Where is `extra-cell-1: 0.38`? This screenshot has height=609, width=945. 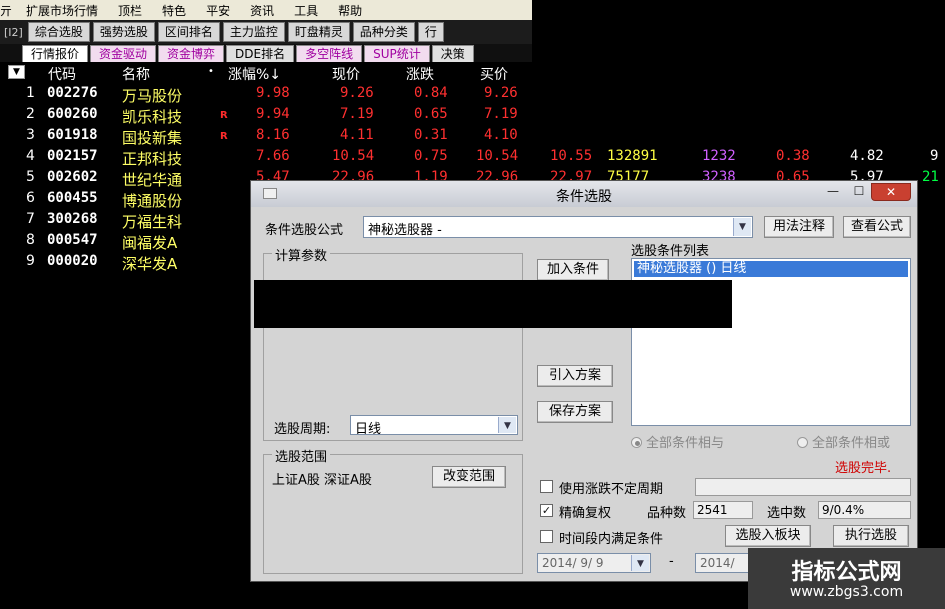 extra-cell-1: 0.38 is located at coordinates (793, 156).